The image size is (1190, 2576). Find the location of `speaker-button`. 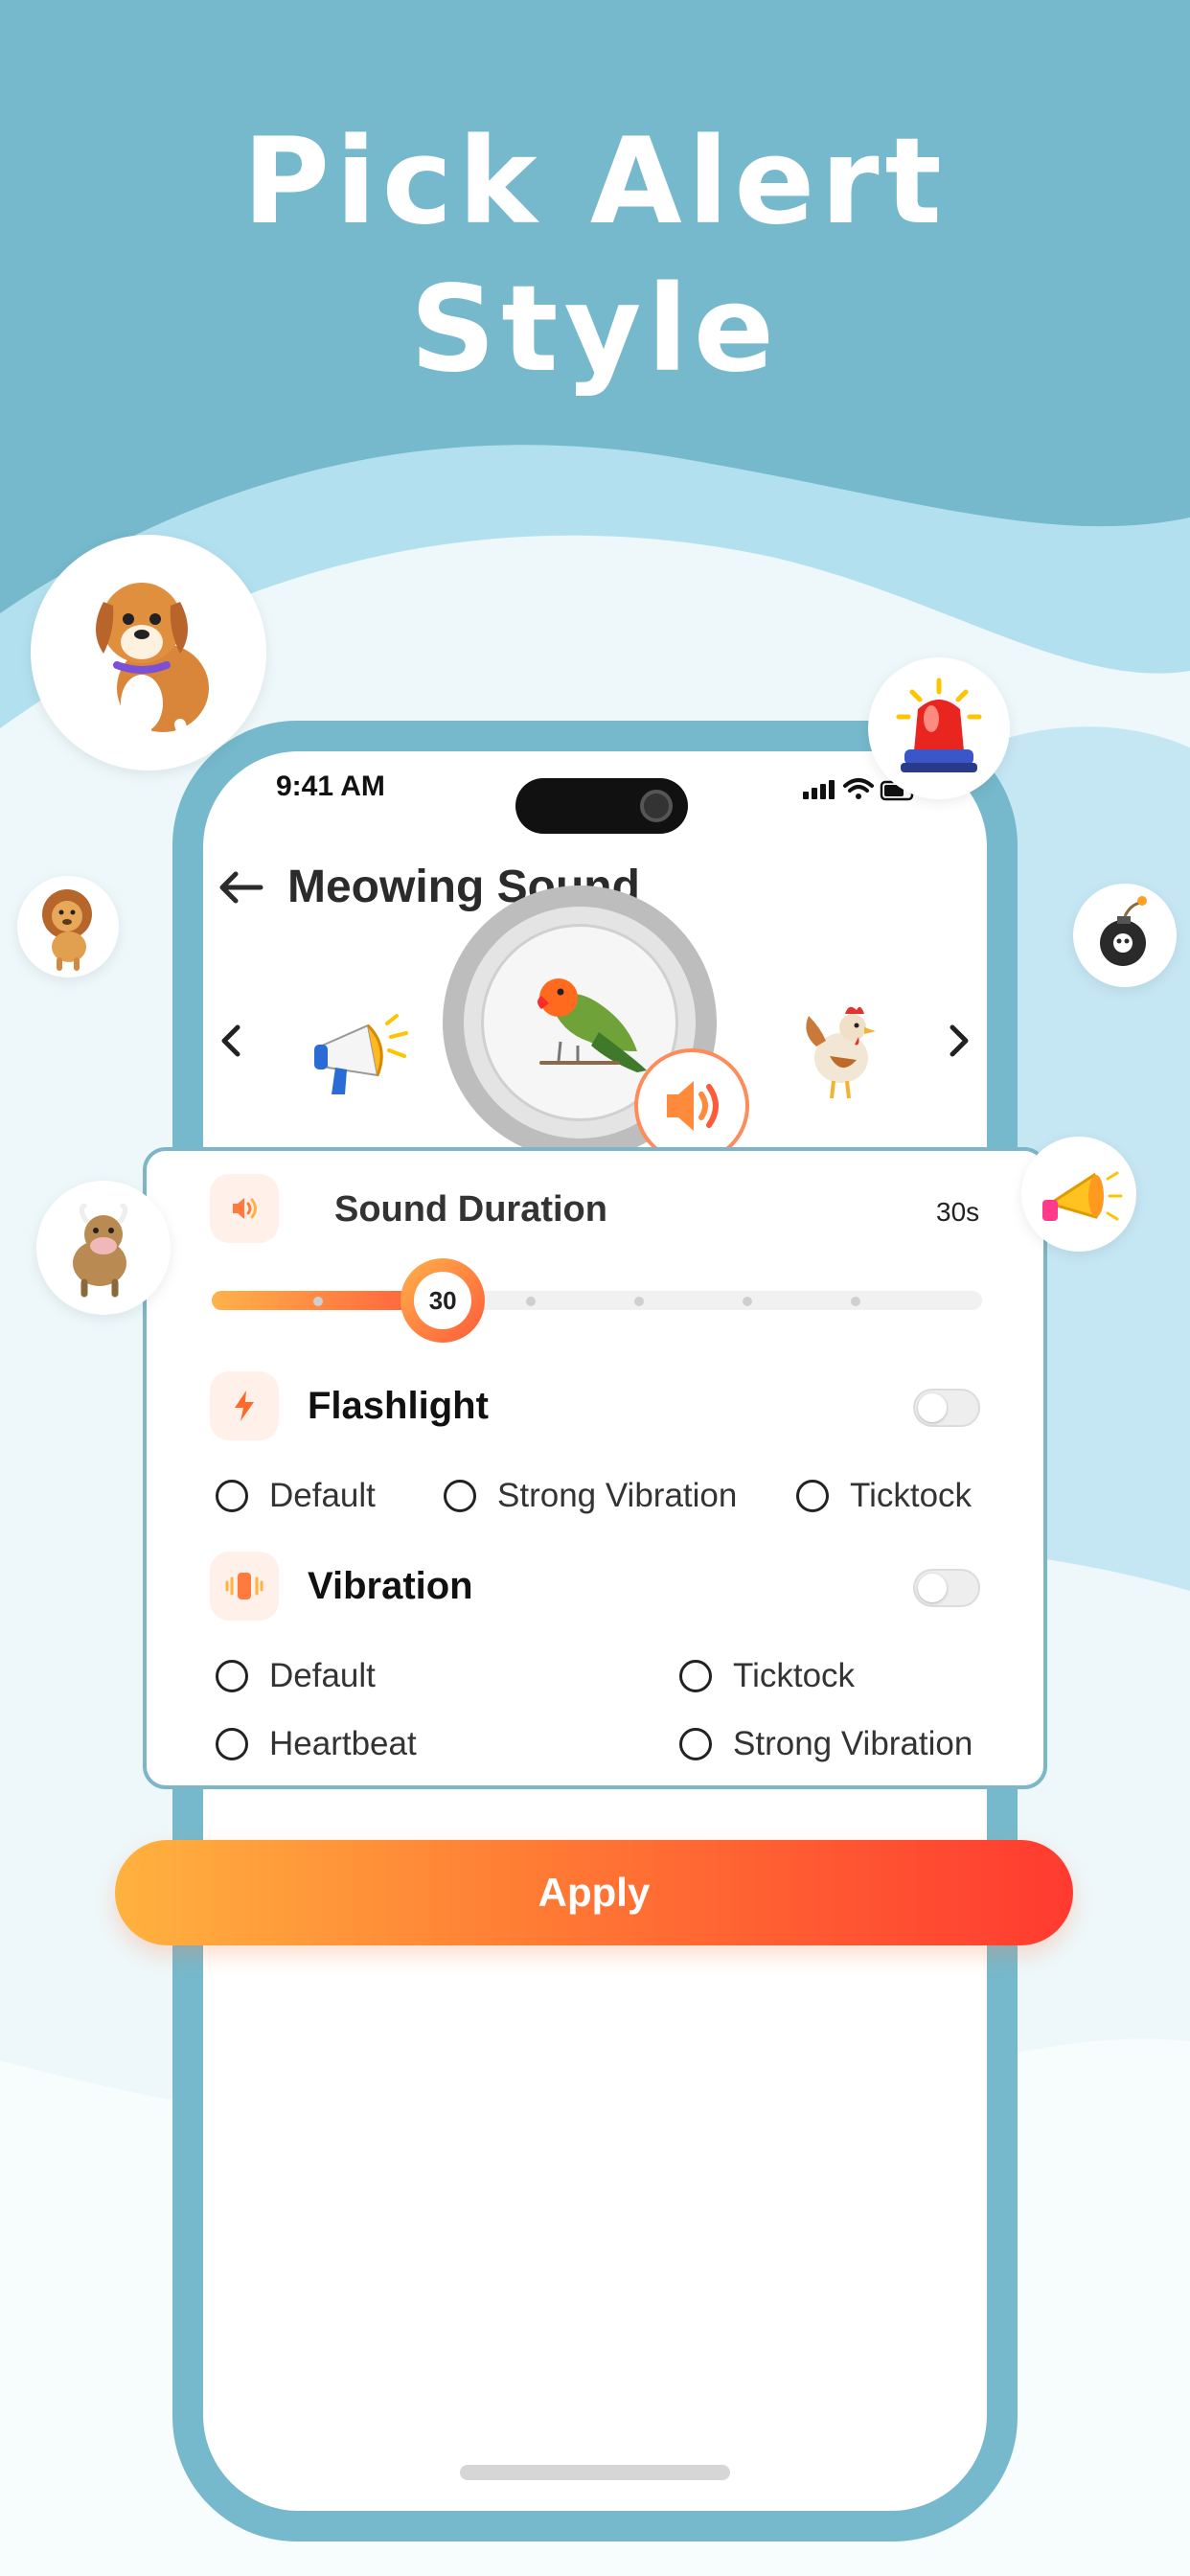

speaker-button is located at coordinates (692, 1105).